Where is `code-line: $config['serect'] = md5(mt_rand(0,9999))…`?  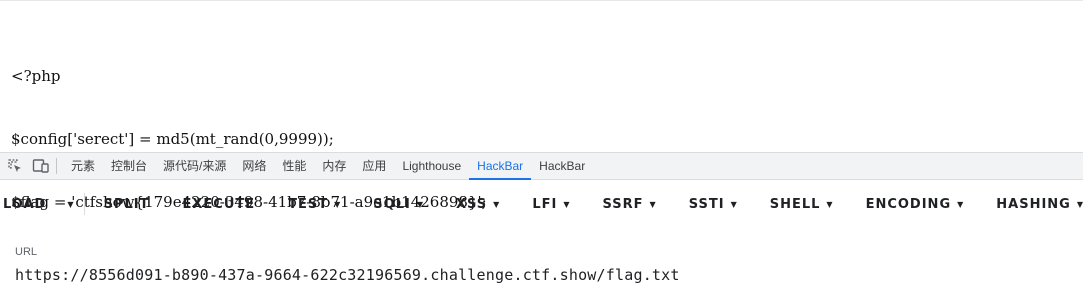
code-line: $config['serect'] = md5(mt_rand(0,9999))… is located at coordinates (172, 139).